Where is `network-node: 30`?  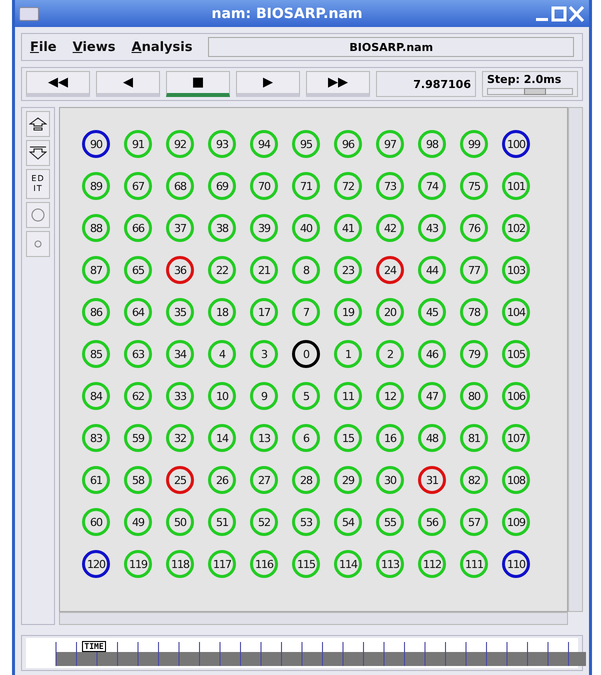
network-node: 30 is located at coordinates (390, 480).